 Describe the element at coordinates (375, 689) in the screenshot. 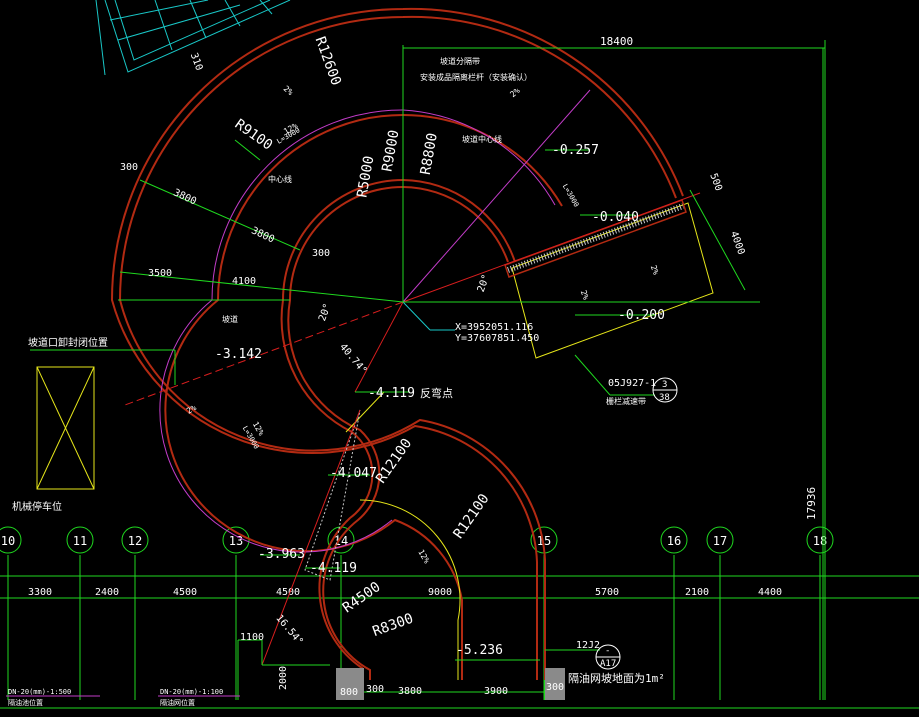

I see `dim-300-c: 300` at that location.